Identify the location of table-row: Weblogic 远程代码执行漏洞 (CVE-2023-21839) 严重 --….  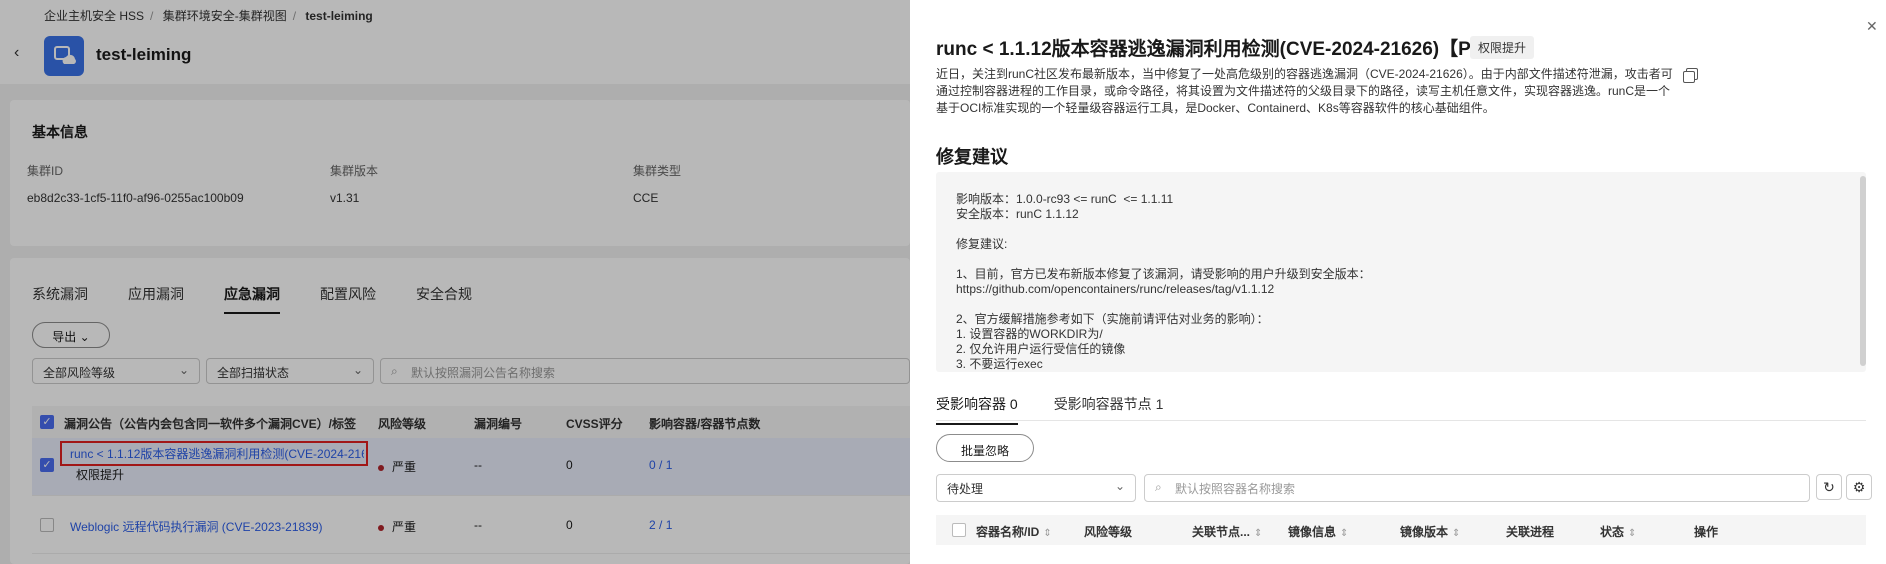
(471, 525).